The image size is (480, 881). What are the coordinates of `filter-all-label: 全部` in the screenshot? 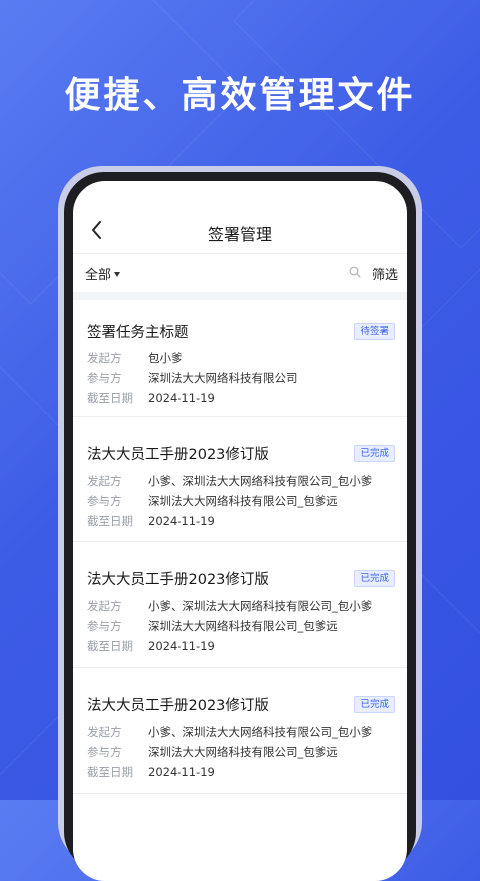 It's located at (98, 275).